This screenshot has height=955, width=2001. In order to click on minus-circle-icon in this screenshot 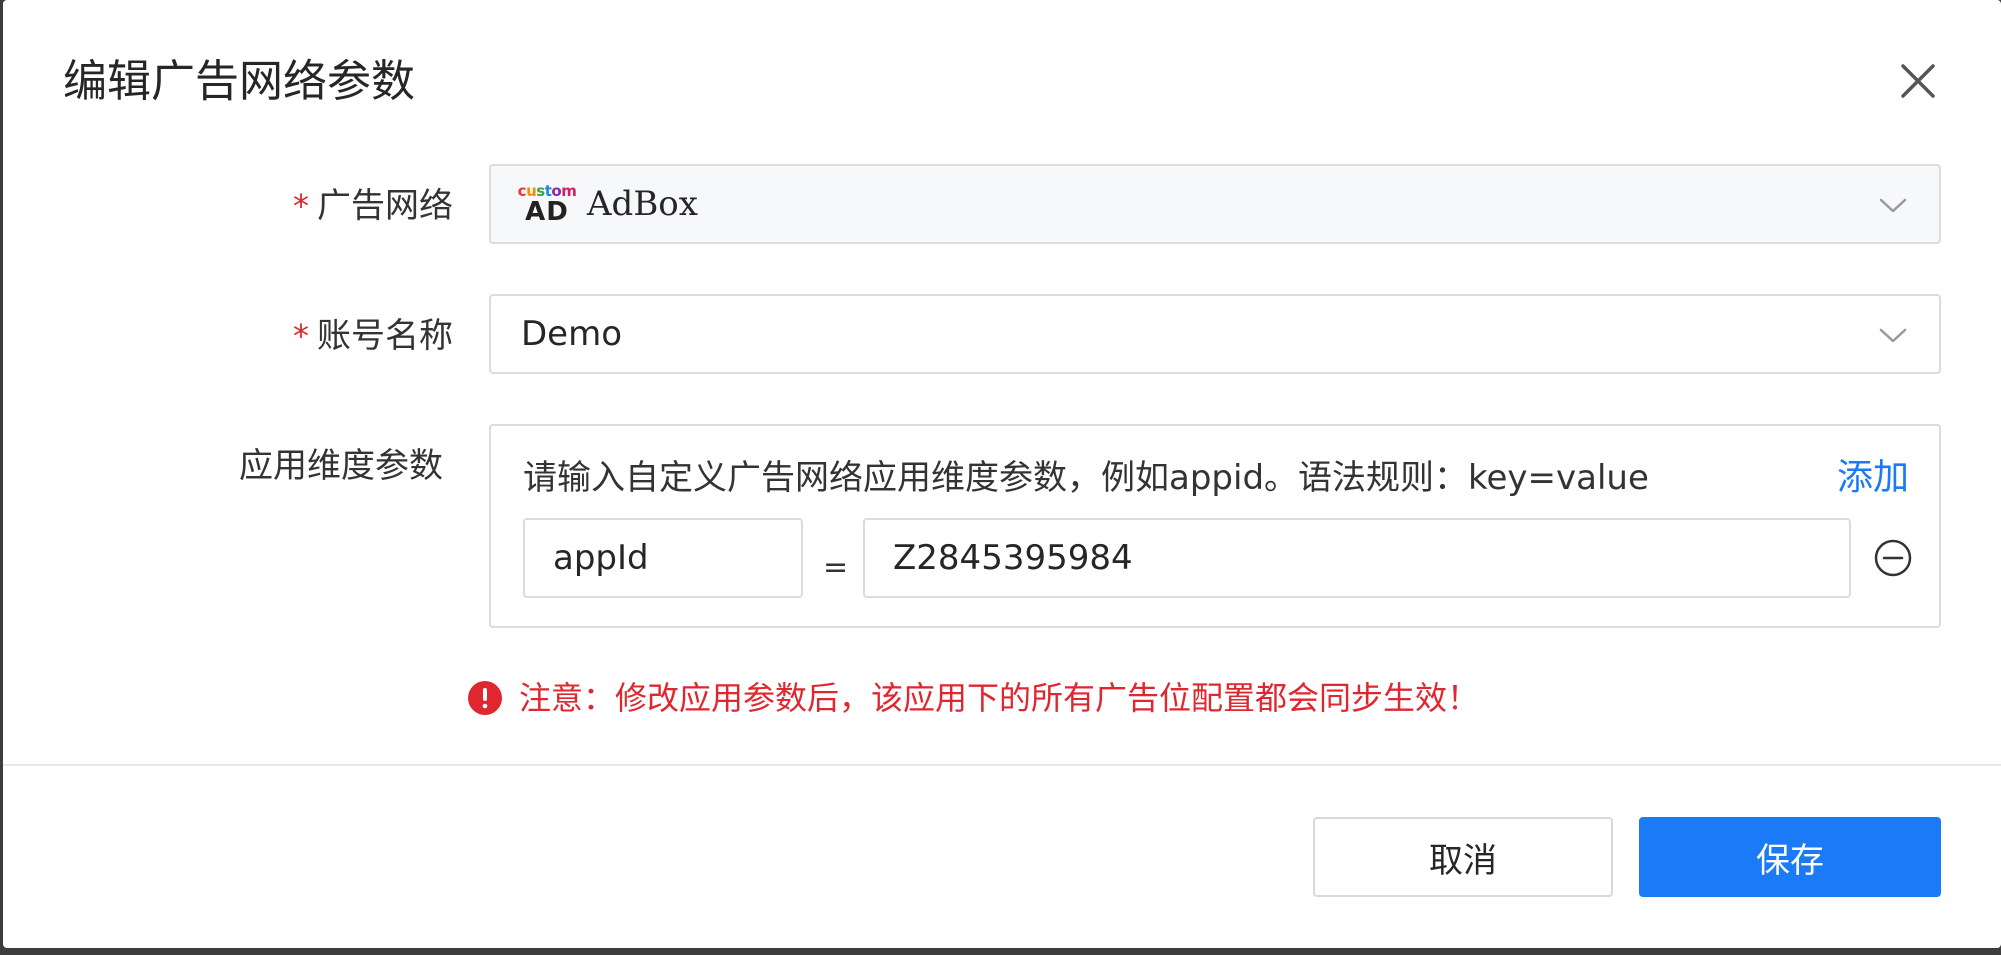, I will do `click(1893, 558)`.